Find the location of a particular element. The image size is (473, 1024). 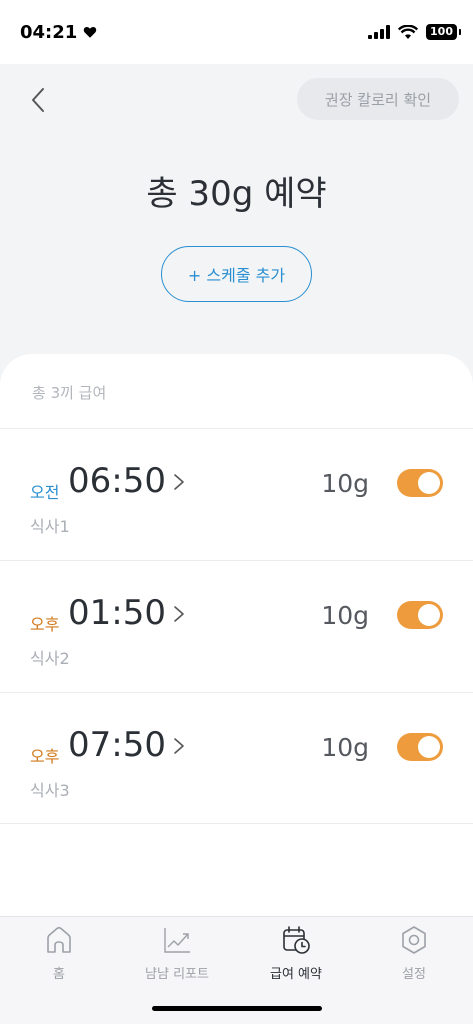

period-label: 오전 is located at coordinates (45, 492).